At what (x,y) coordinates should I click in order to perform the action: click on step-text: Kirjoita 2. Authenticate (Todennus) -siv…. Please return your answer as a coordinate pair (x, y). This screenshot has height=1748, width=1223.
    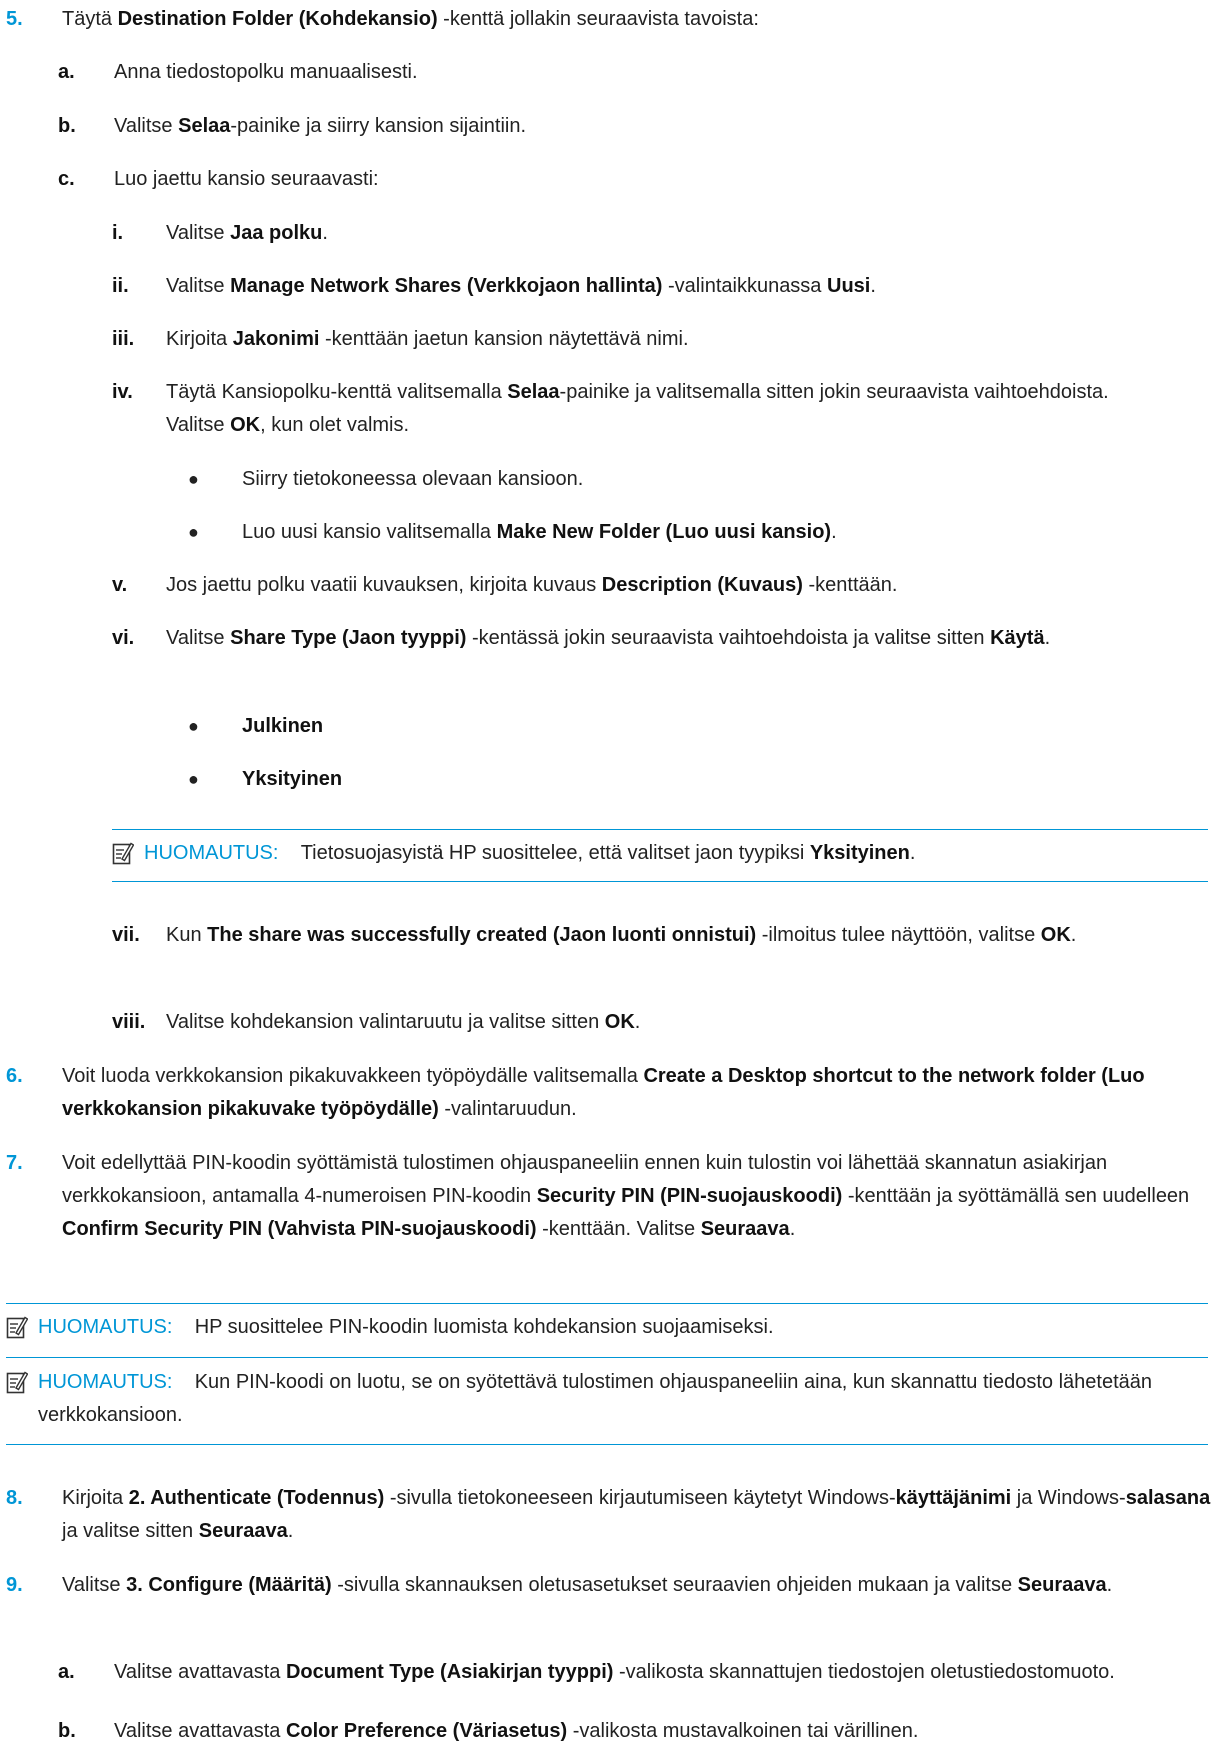
    Looking at the image, I should click on (636, 1514).